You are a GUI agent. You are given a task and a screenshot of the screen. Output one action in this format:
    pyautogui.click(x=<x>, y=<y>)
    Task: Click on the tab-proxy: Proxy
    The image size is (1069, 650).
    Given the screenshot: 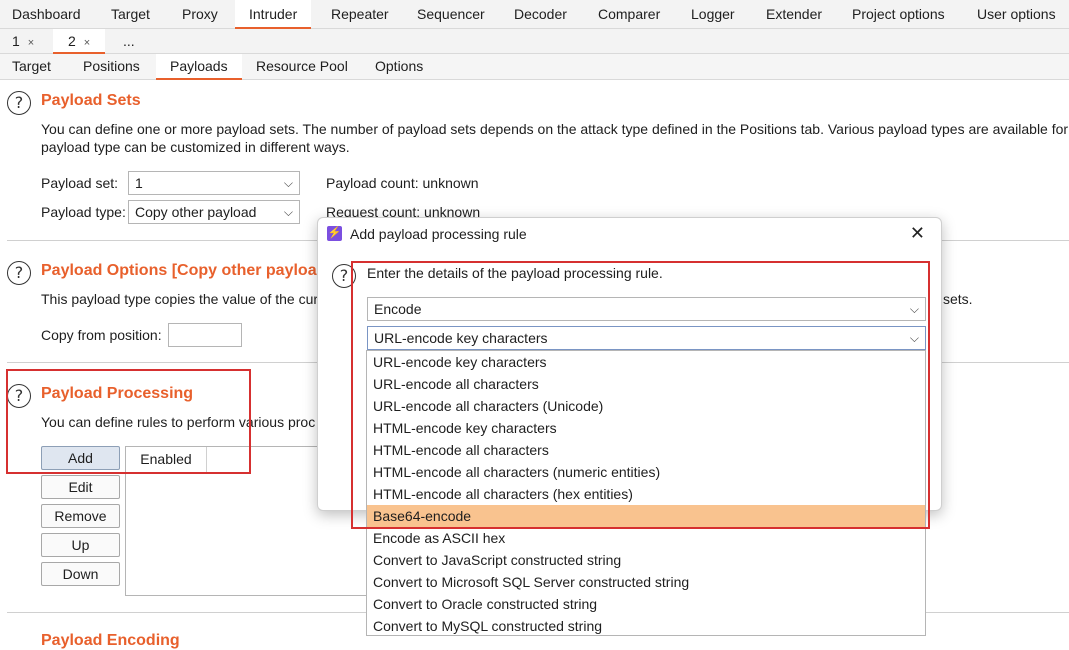 What is the action you would take?
    pyautogui.click(x=200, y=14)
    